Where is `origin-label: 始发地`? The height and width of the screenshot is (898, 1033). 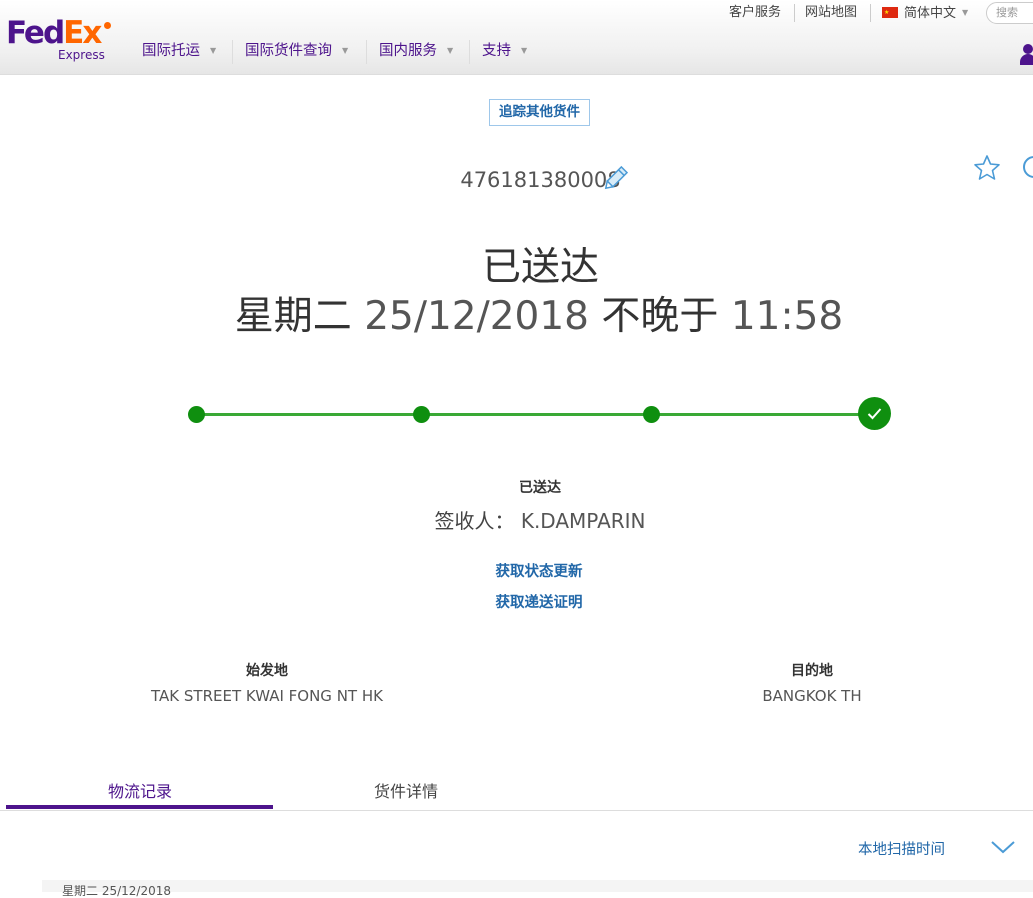
origin-label: 始发地 is located at coordinates (267, 671).